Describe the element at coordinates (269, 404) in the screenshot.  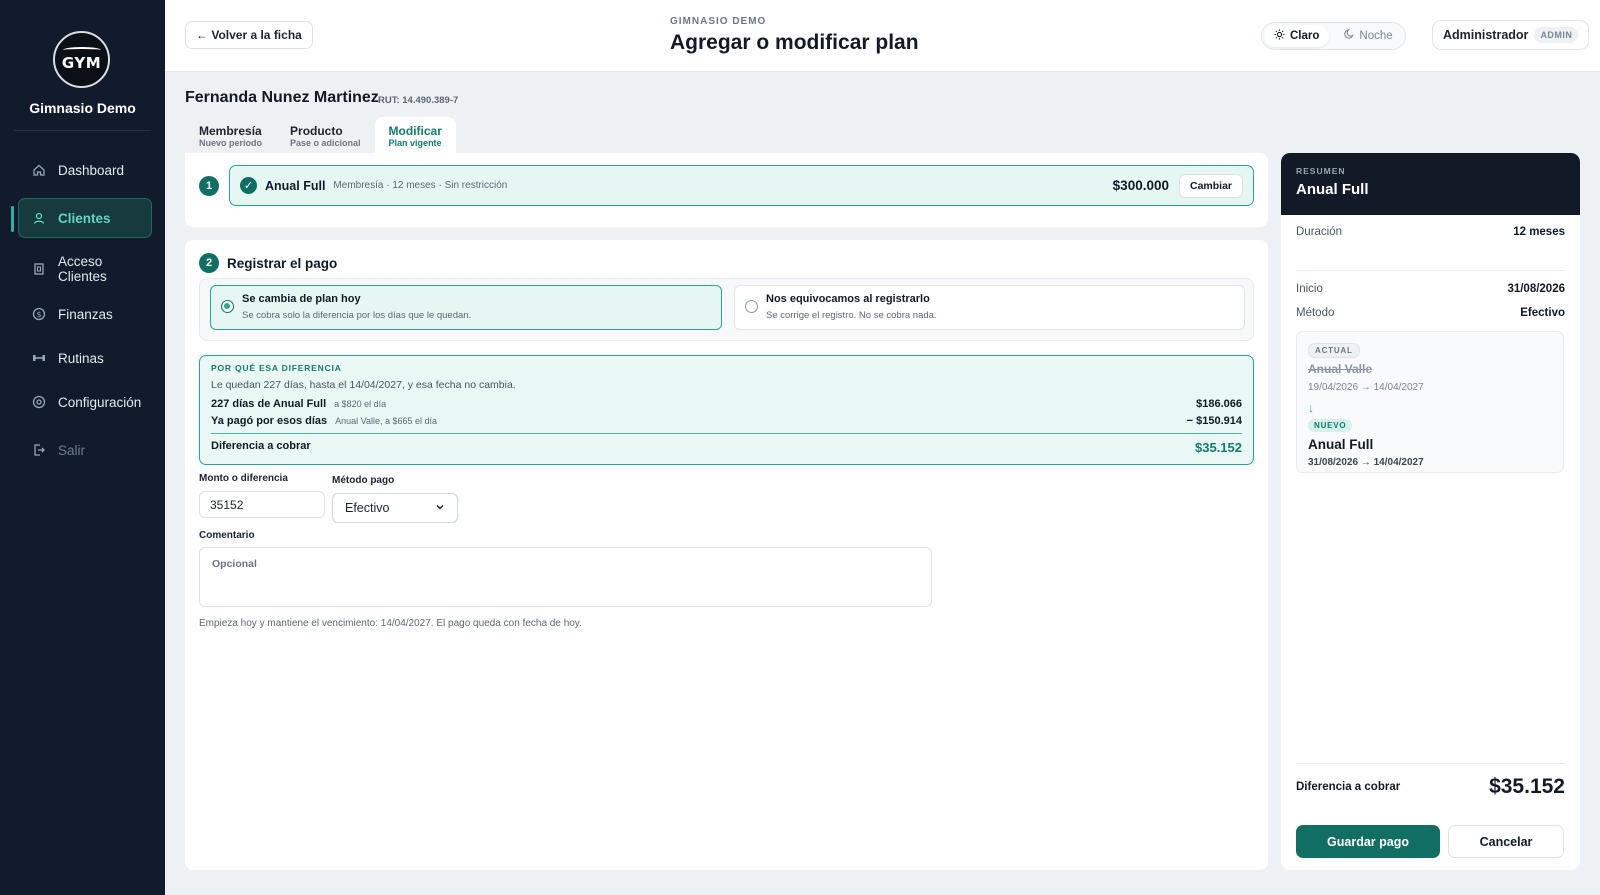
I see `calc-label: 227 días de Anual Full` at that location.